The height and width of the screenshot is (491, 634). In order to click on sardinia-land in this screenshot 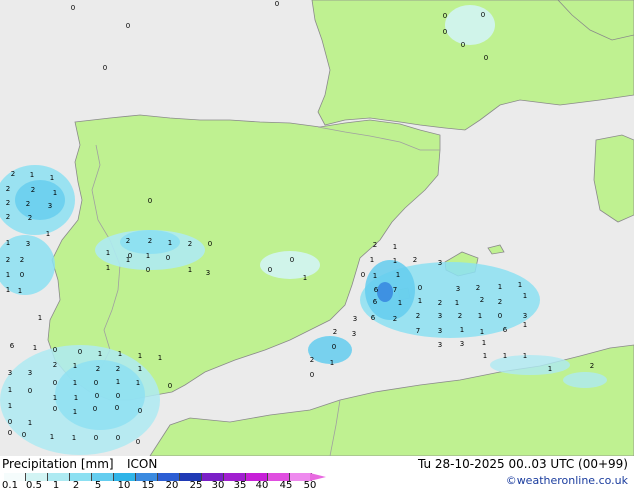, I will do `click(613, 178)`.